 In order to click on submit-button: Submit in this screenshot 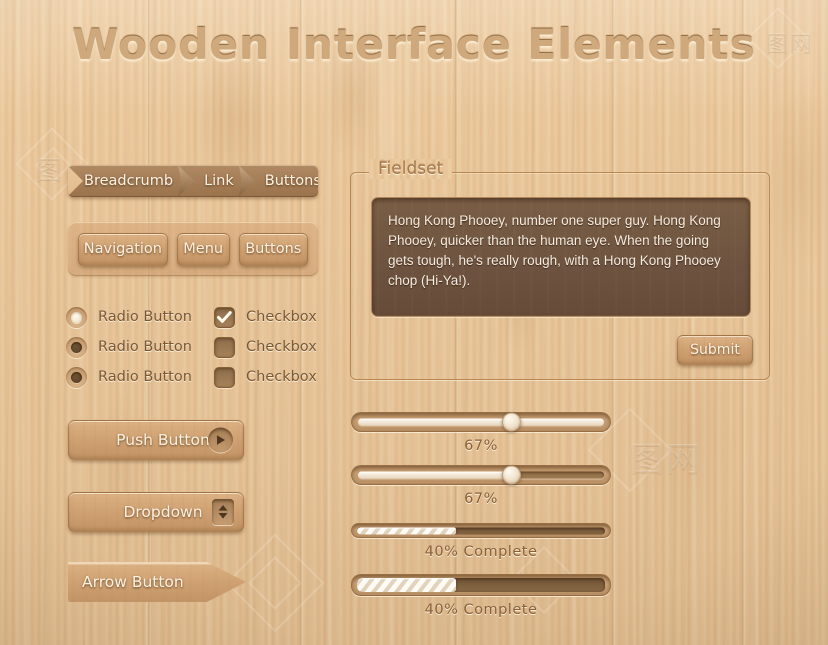, I will do `click(715, 350)`.